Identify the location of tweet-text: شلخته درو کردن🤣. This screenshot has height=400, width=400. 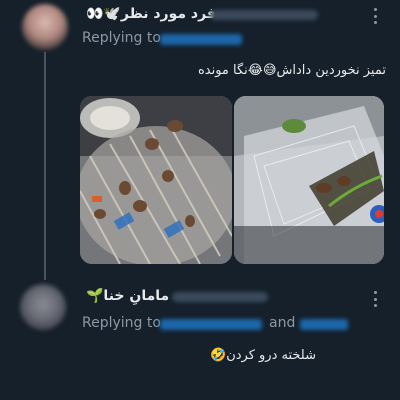
(263, 355).